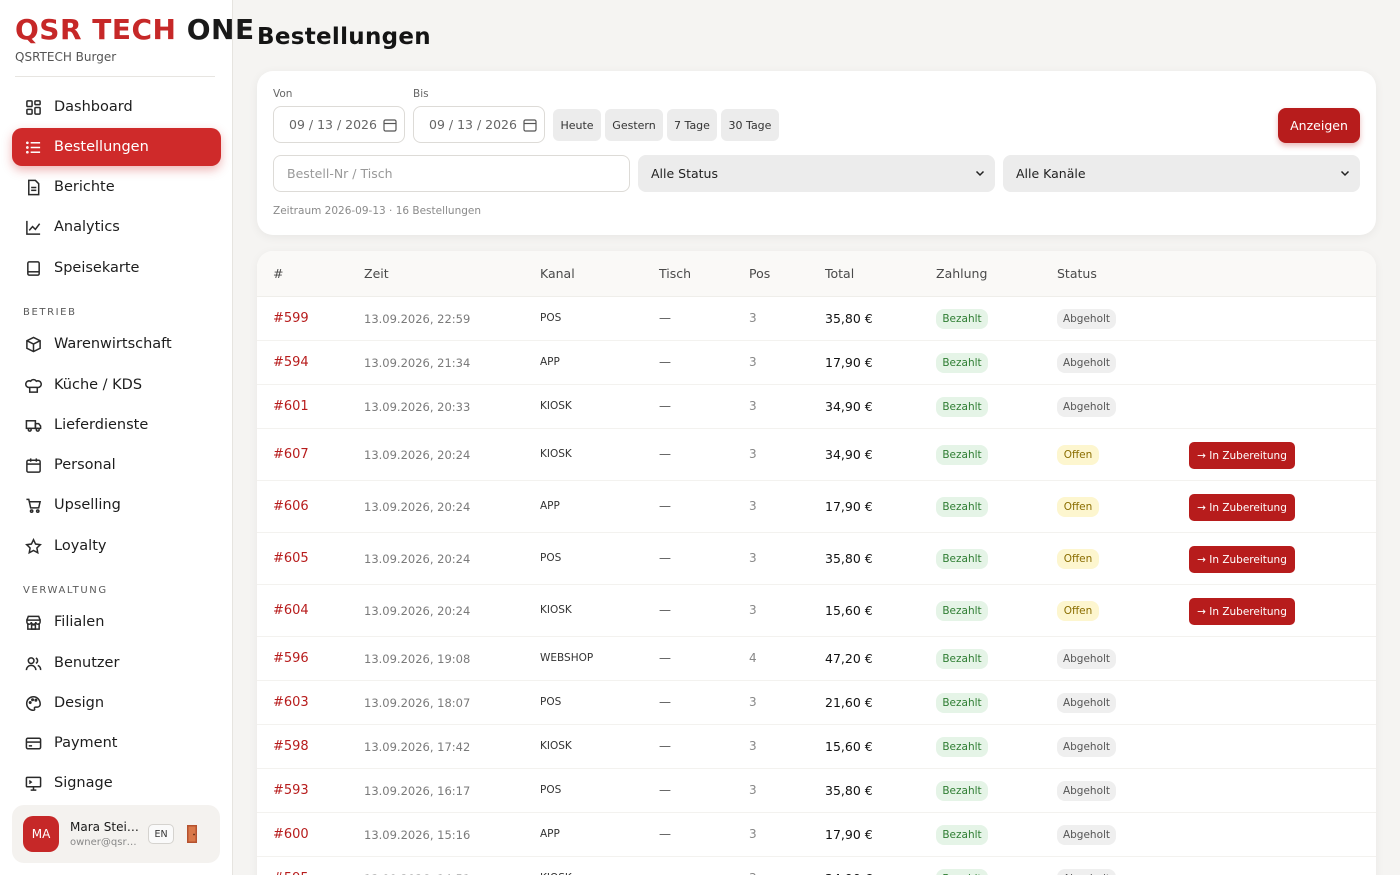 The image size is (1400, 875). What do you see at coordinates (116, 663) in the screenshot?
I see `sidebar-item-benutzer: Benutzer` at bounding box center [116, 663].